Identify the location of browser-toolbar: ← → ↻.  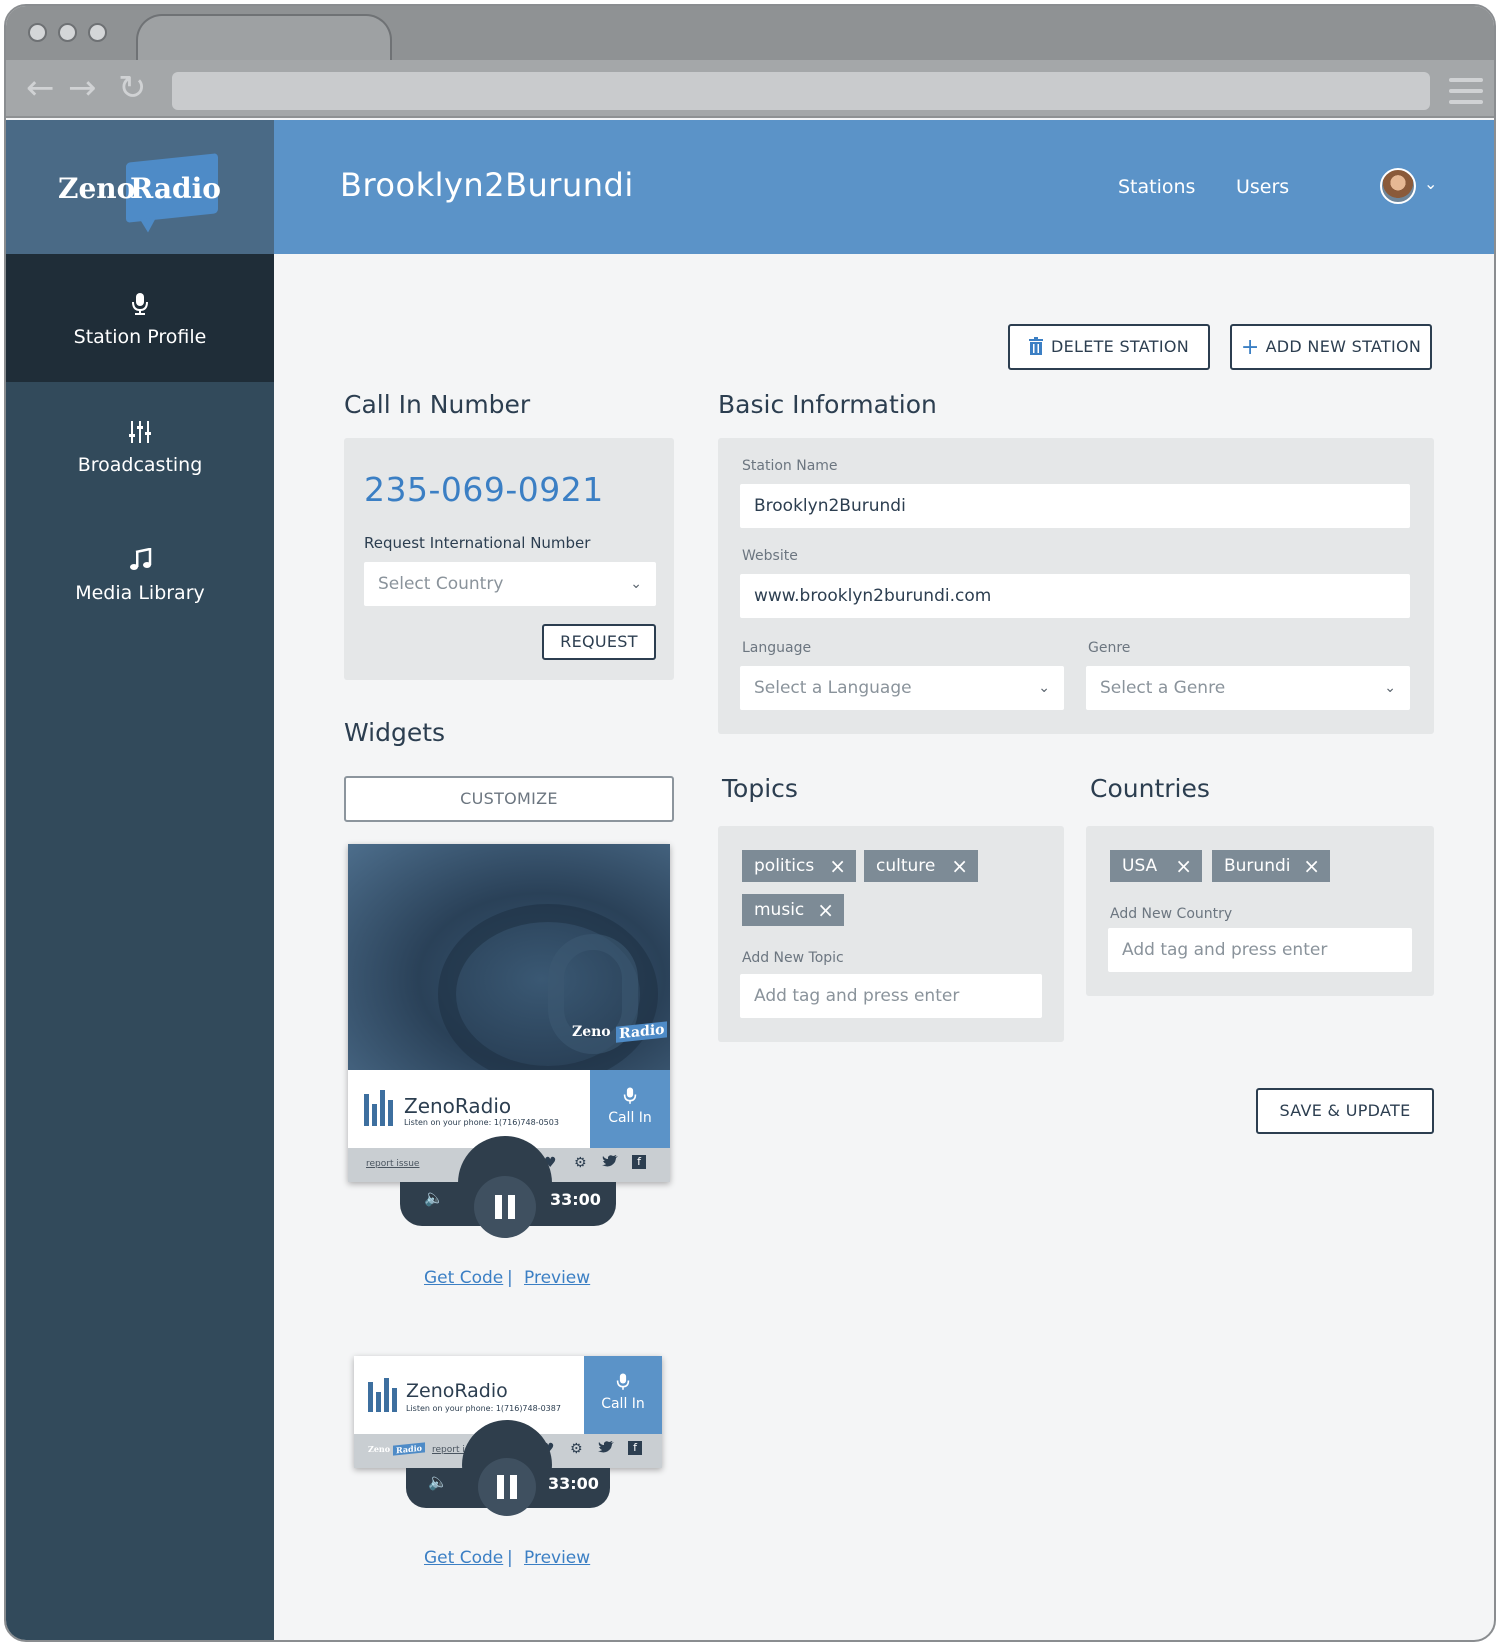
(750, 89).